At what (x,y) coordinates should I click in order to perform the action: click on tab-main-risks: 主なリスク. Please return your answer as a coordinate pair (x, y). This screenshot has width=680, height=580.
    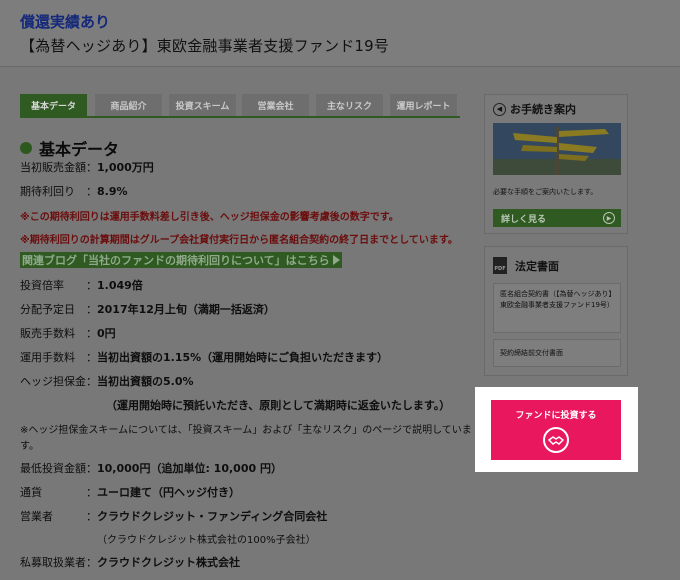
    Looking at the image, I should click on (349, 105).